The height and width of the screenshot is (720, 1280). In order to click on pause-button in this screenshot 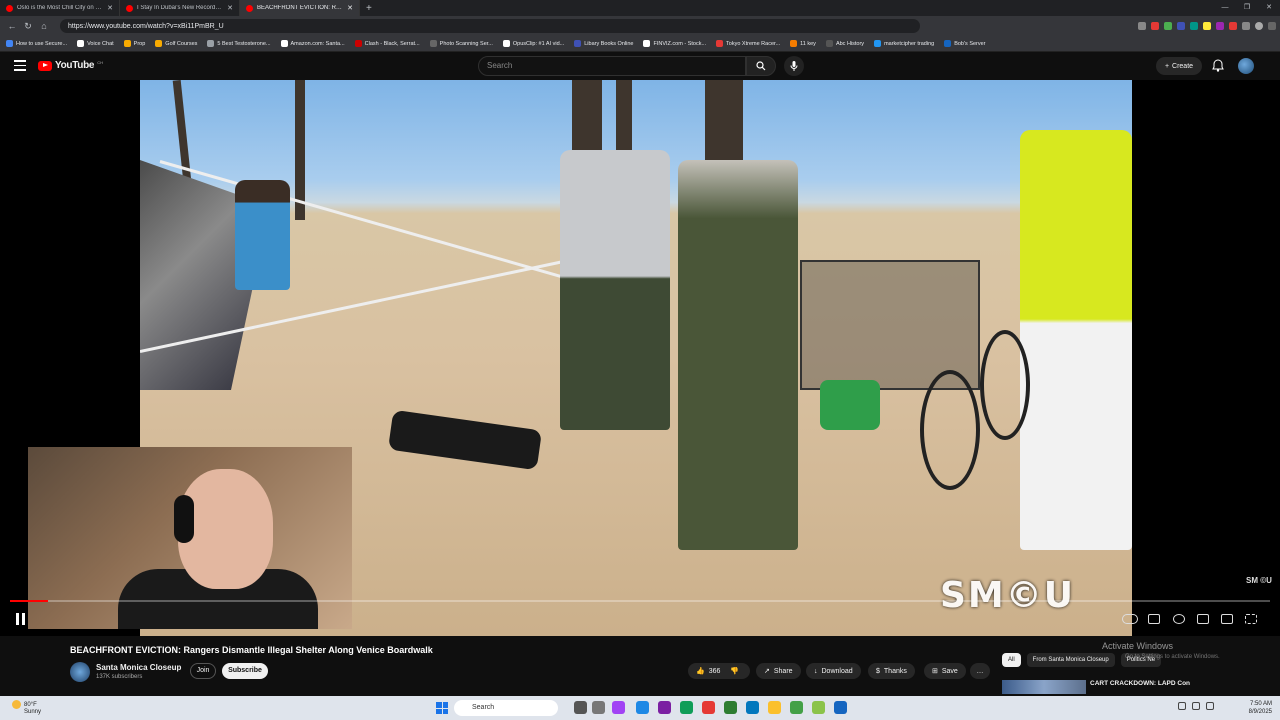, I will do `click(22, 619)`.